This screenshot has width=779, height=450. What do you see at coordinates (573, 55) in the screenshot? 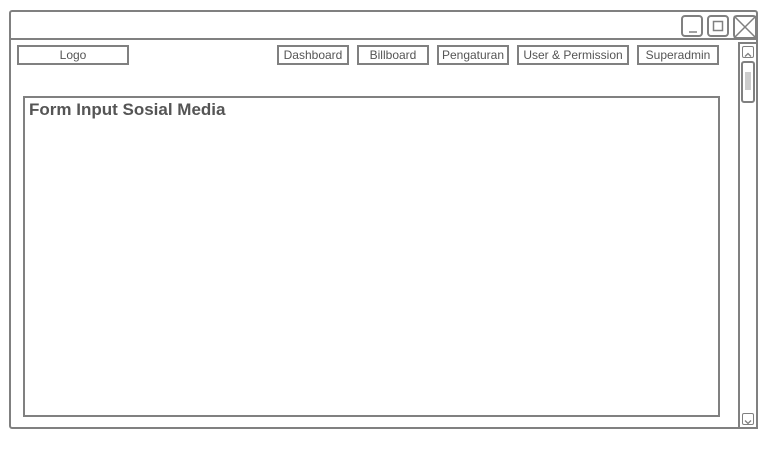
I see `nav-user-permission: User & Permission` at bounding box center [573, 55].